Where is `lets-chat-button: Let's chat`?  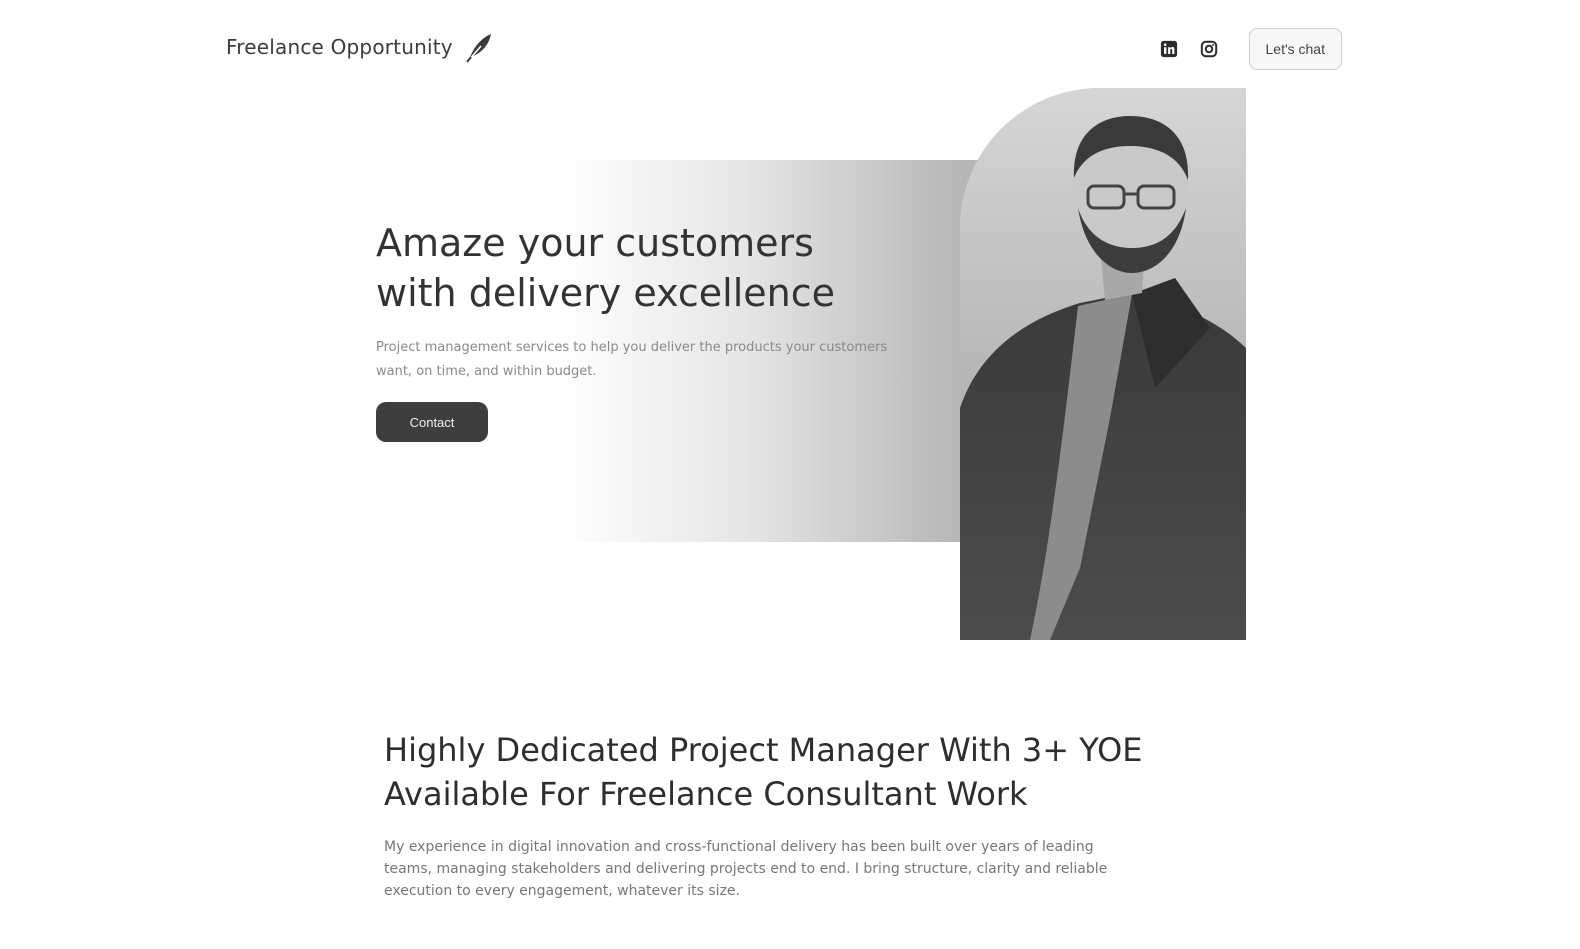
lets-chat-button: Let's chat is located at coordinates (1295, 49).